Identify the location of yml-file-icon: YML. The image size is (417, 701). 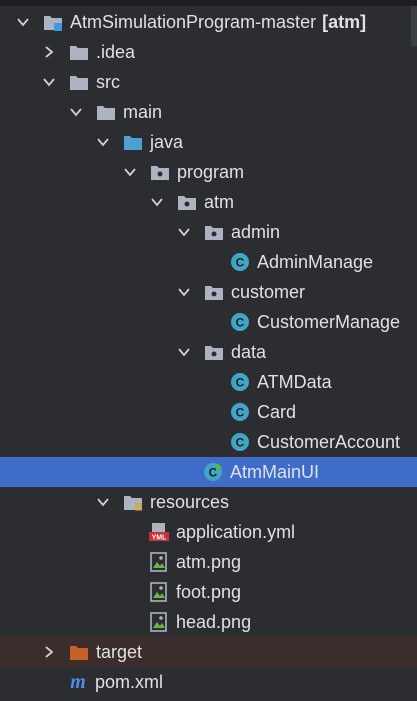
(159, 532).